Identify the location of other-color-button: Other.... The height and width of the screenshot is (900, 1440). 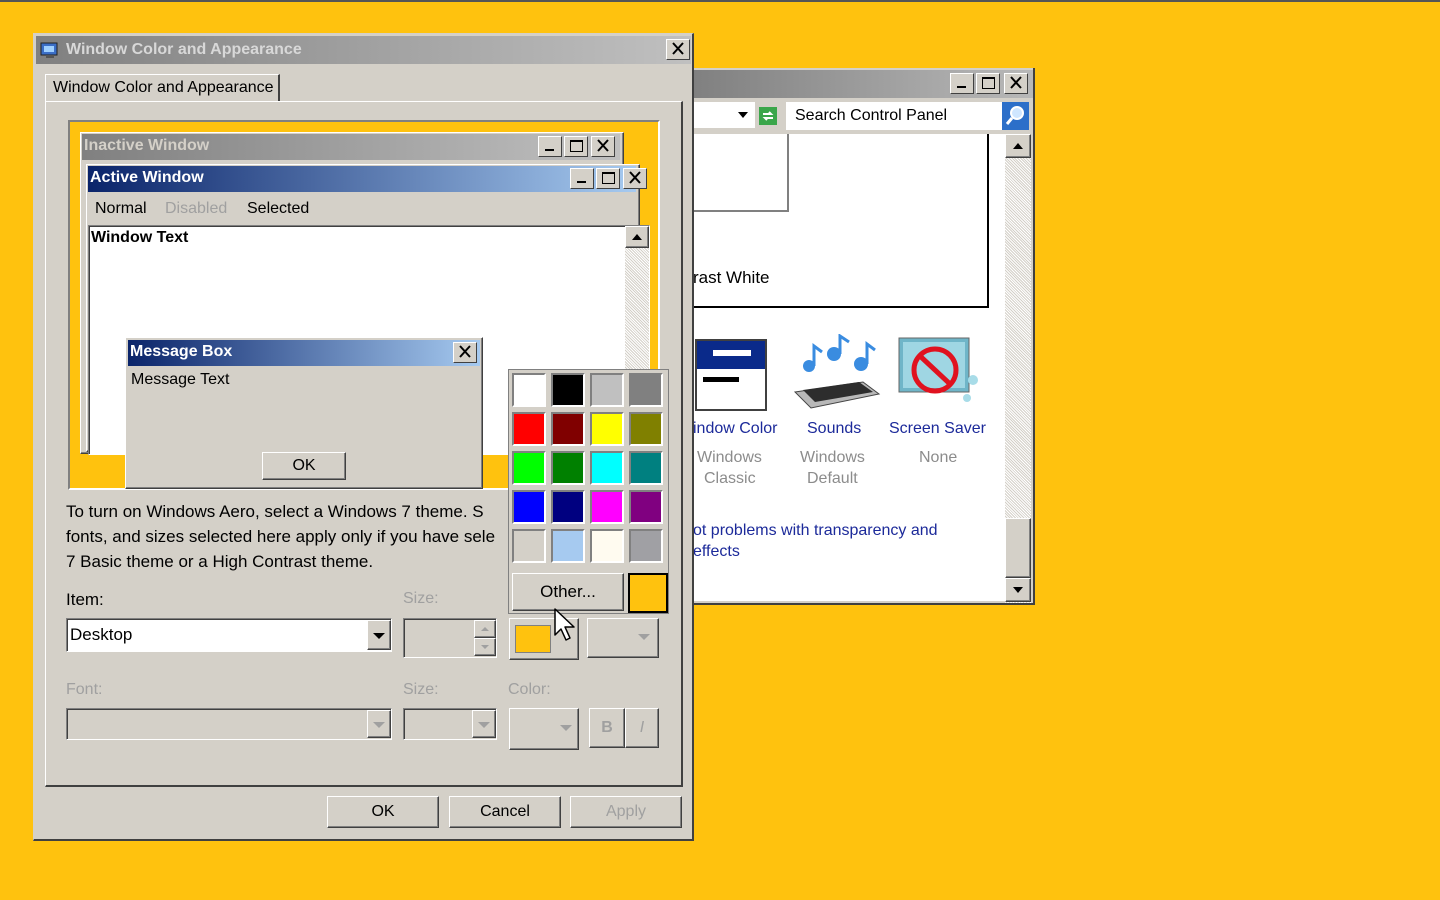
(568, 592).